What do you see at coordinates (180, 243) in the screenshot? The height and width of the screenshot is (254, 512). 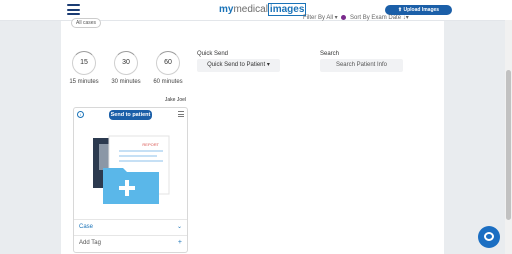 I see `plus-icon: +` at bounding box center [180, 243].